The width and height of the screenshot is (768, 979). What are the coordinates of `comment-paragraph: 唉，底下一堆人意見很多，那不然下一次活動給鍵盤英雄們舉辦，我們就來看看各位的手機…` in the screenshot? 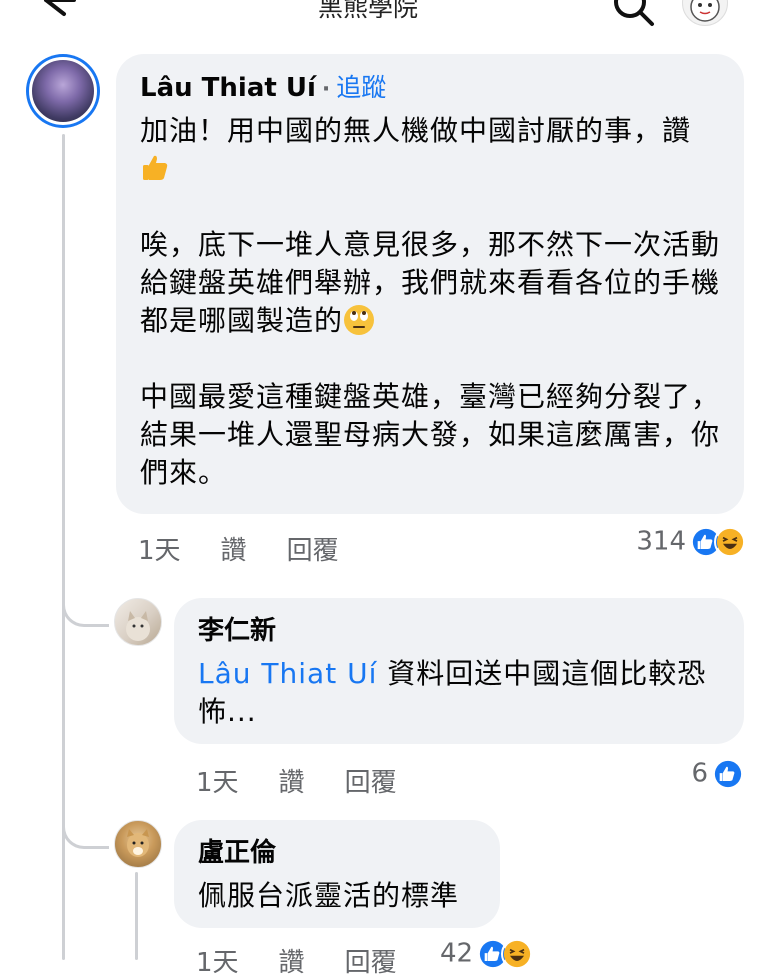 It's located at (430, 282).